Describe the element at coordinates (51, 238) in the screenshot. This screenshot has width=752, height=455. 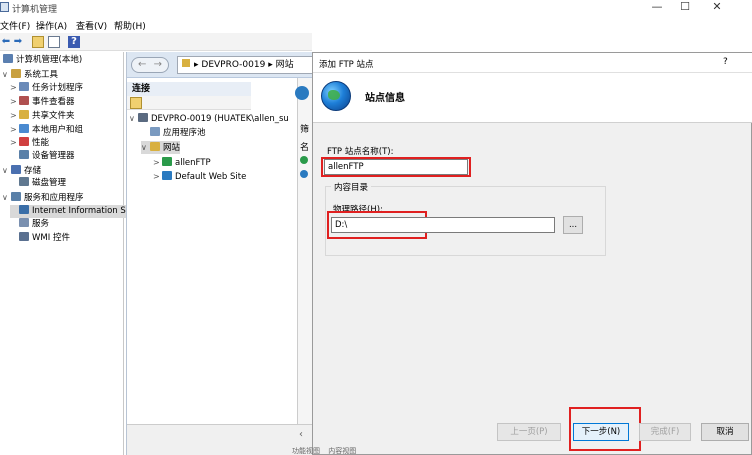
I see `tree-item-label: WMI 控件` at that location.